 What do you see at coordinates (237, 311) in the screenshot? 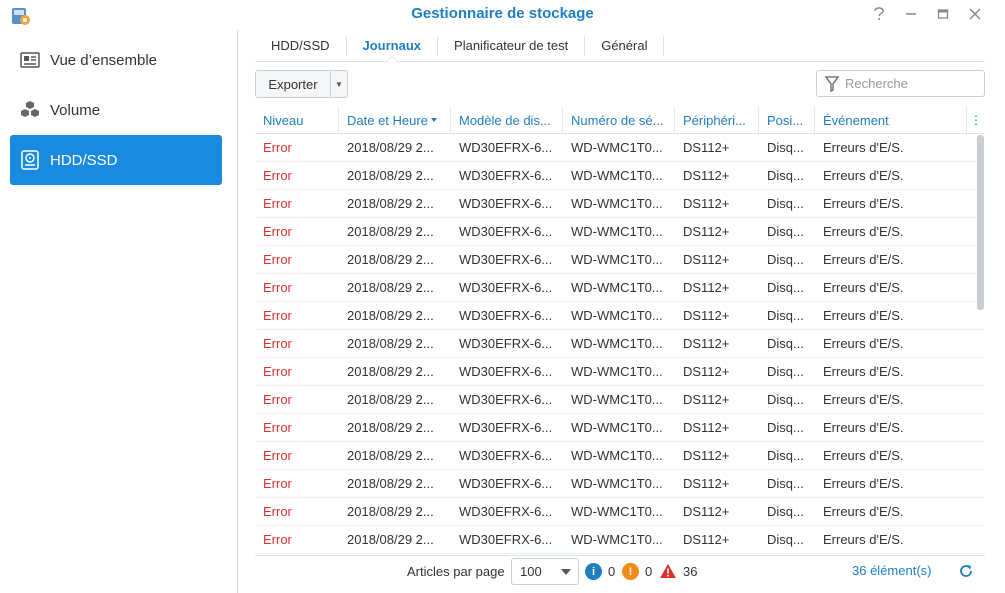
I see `sidebar-divider` at bounding box center [237, 311].